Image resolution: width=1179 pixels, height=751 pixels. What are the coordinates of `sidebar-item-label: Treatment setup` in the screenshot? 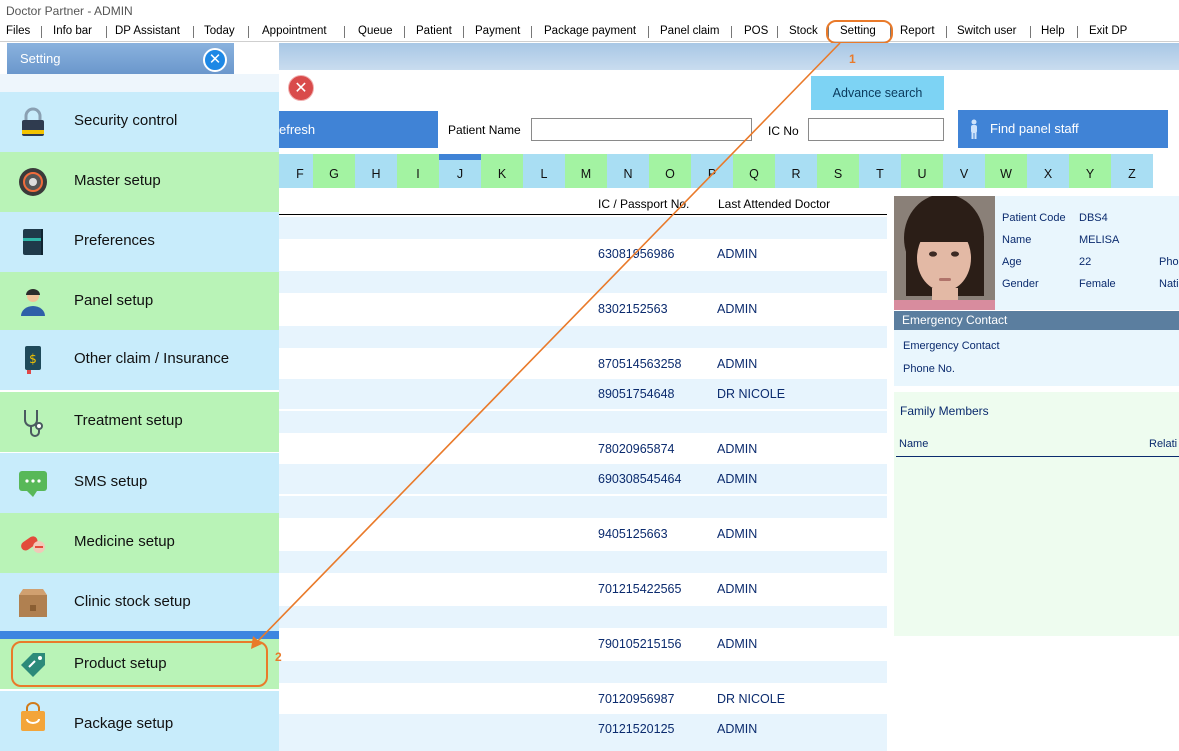 It's located at (128, 420).